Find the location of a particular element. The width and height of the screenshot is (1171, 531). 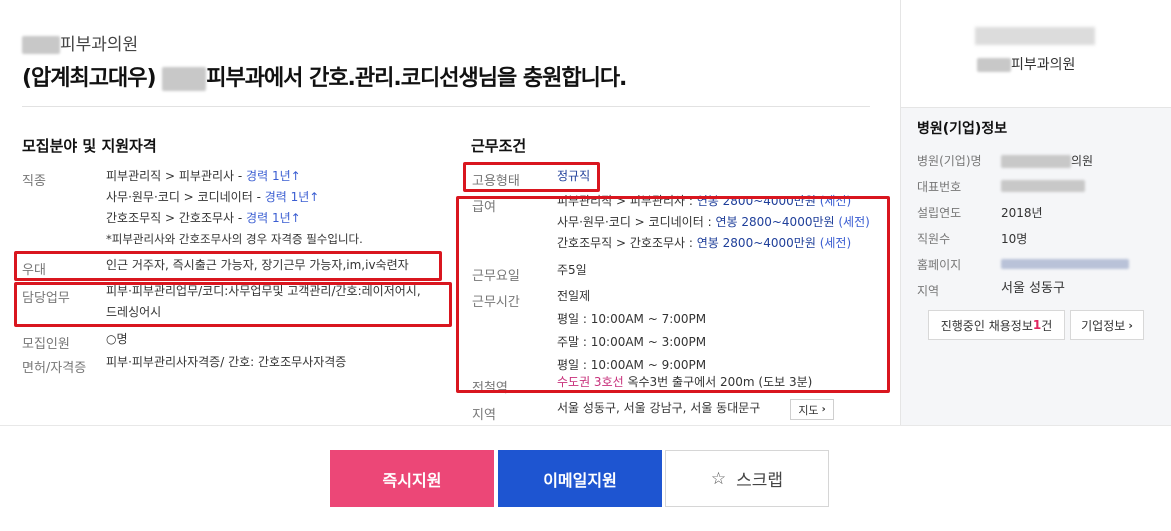

company-name-value: 의원 is located at coordinates (1047, 160).